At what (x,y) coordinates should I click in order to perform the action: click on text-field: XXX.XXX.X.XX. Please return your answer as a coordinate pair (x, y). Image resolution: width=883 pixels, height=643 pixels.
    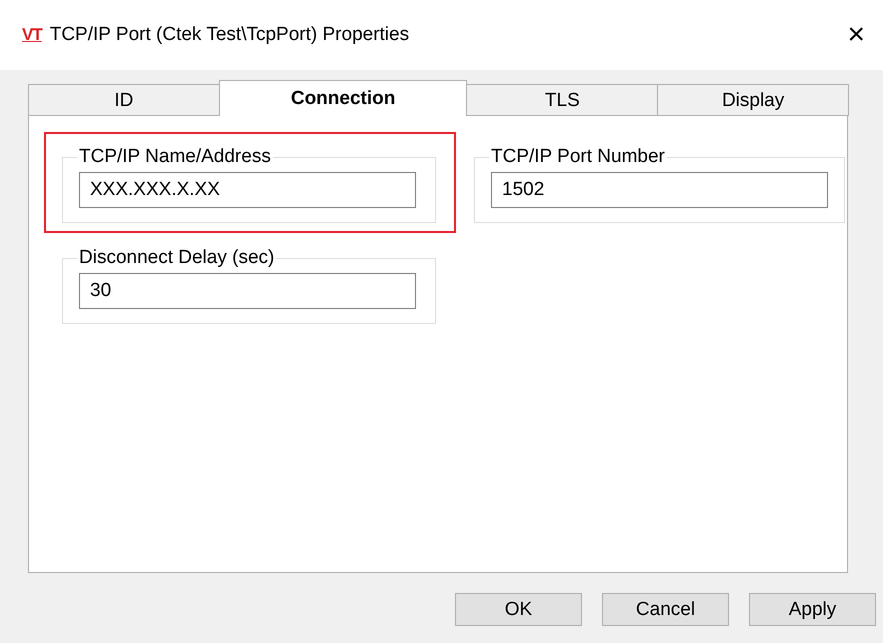
    Looking at the image, I should click on (247, 190).